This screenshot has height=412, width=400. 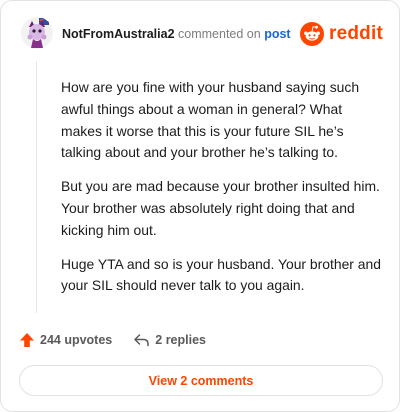 What do you see at coordinates (142, 340) in the screenshot?
I see `reply-arrow-icon` at bounding box center [142, 340].